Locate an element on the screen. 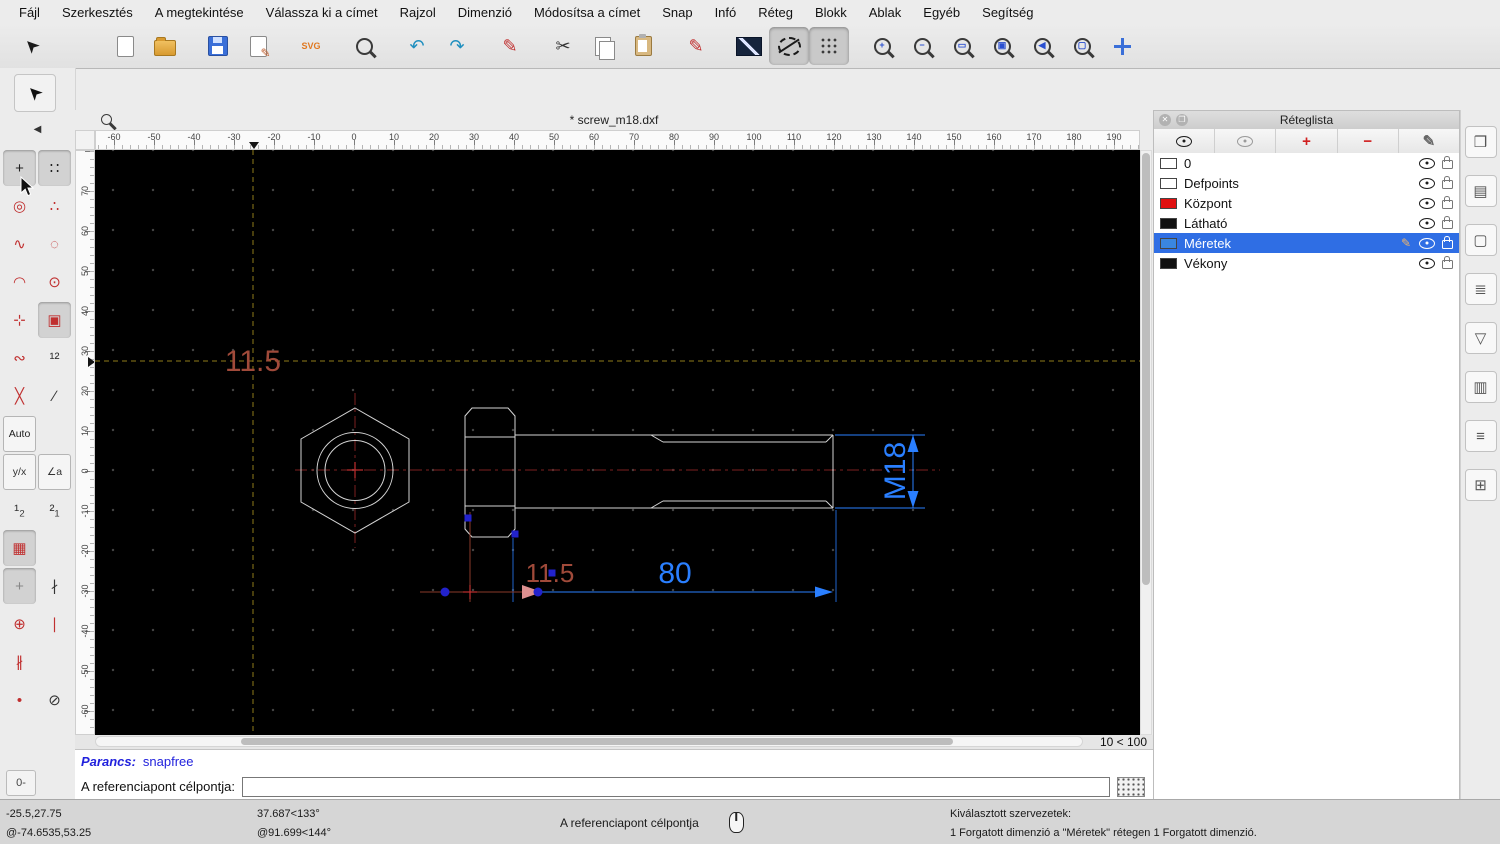  menu-item-Dimenzió: Dimenzió is located at coordinates (485, 12).